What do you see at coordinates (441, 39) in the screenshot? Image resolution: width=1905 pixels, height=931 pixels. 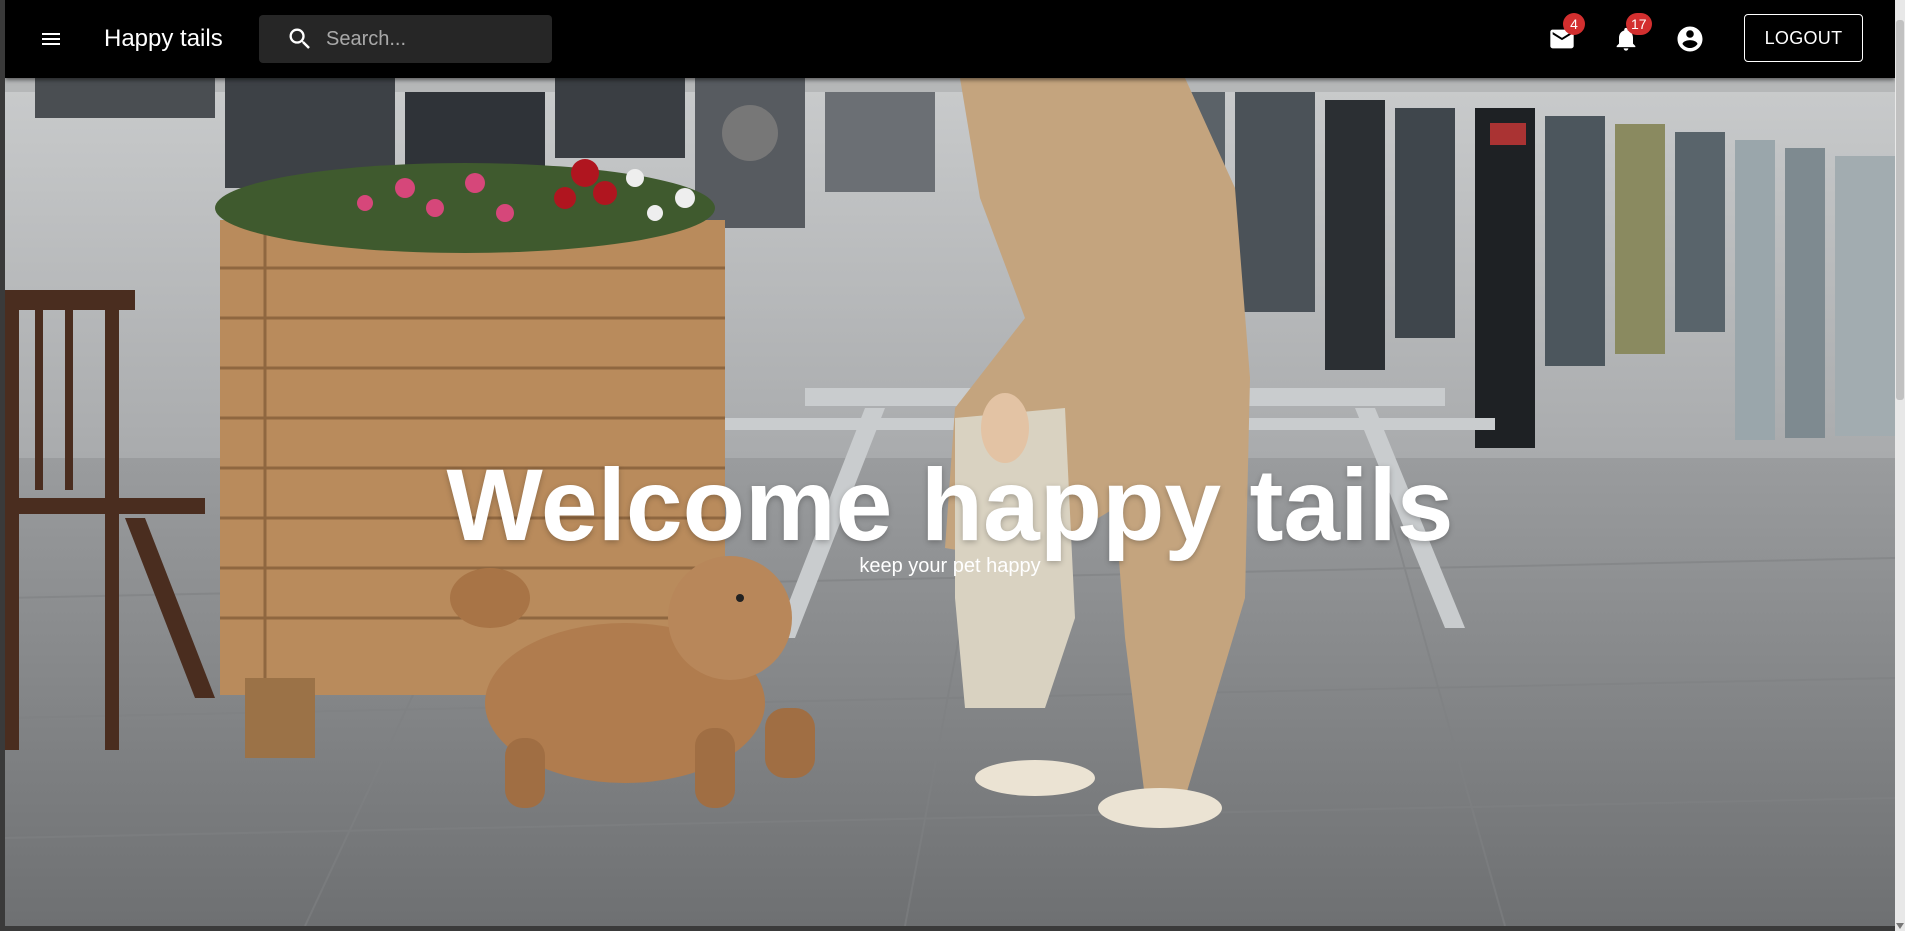 I see `search-input` at bounding box center [441, 39].